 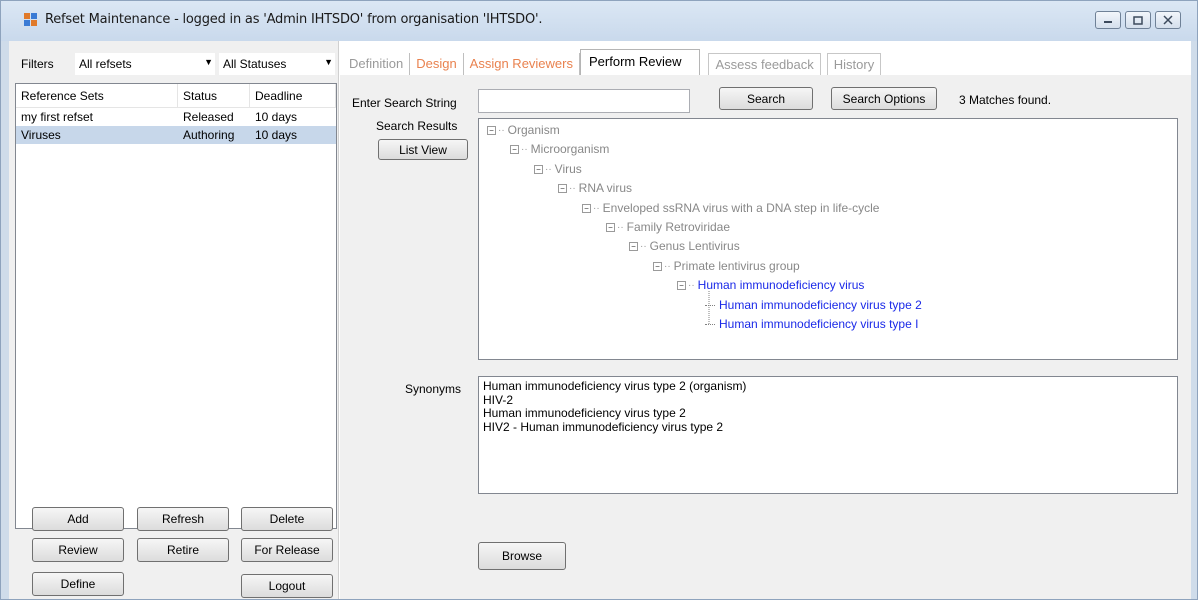 I want to click on tree-node: Human immunodeficiency virus type 2, so click(x=813, y=305).